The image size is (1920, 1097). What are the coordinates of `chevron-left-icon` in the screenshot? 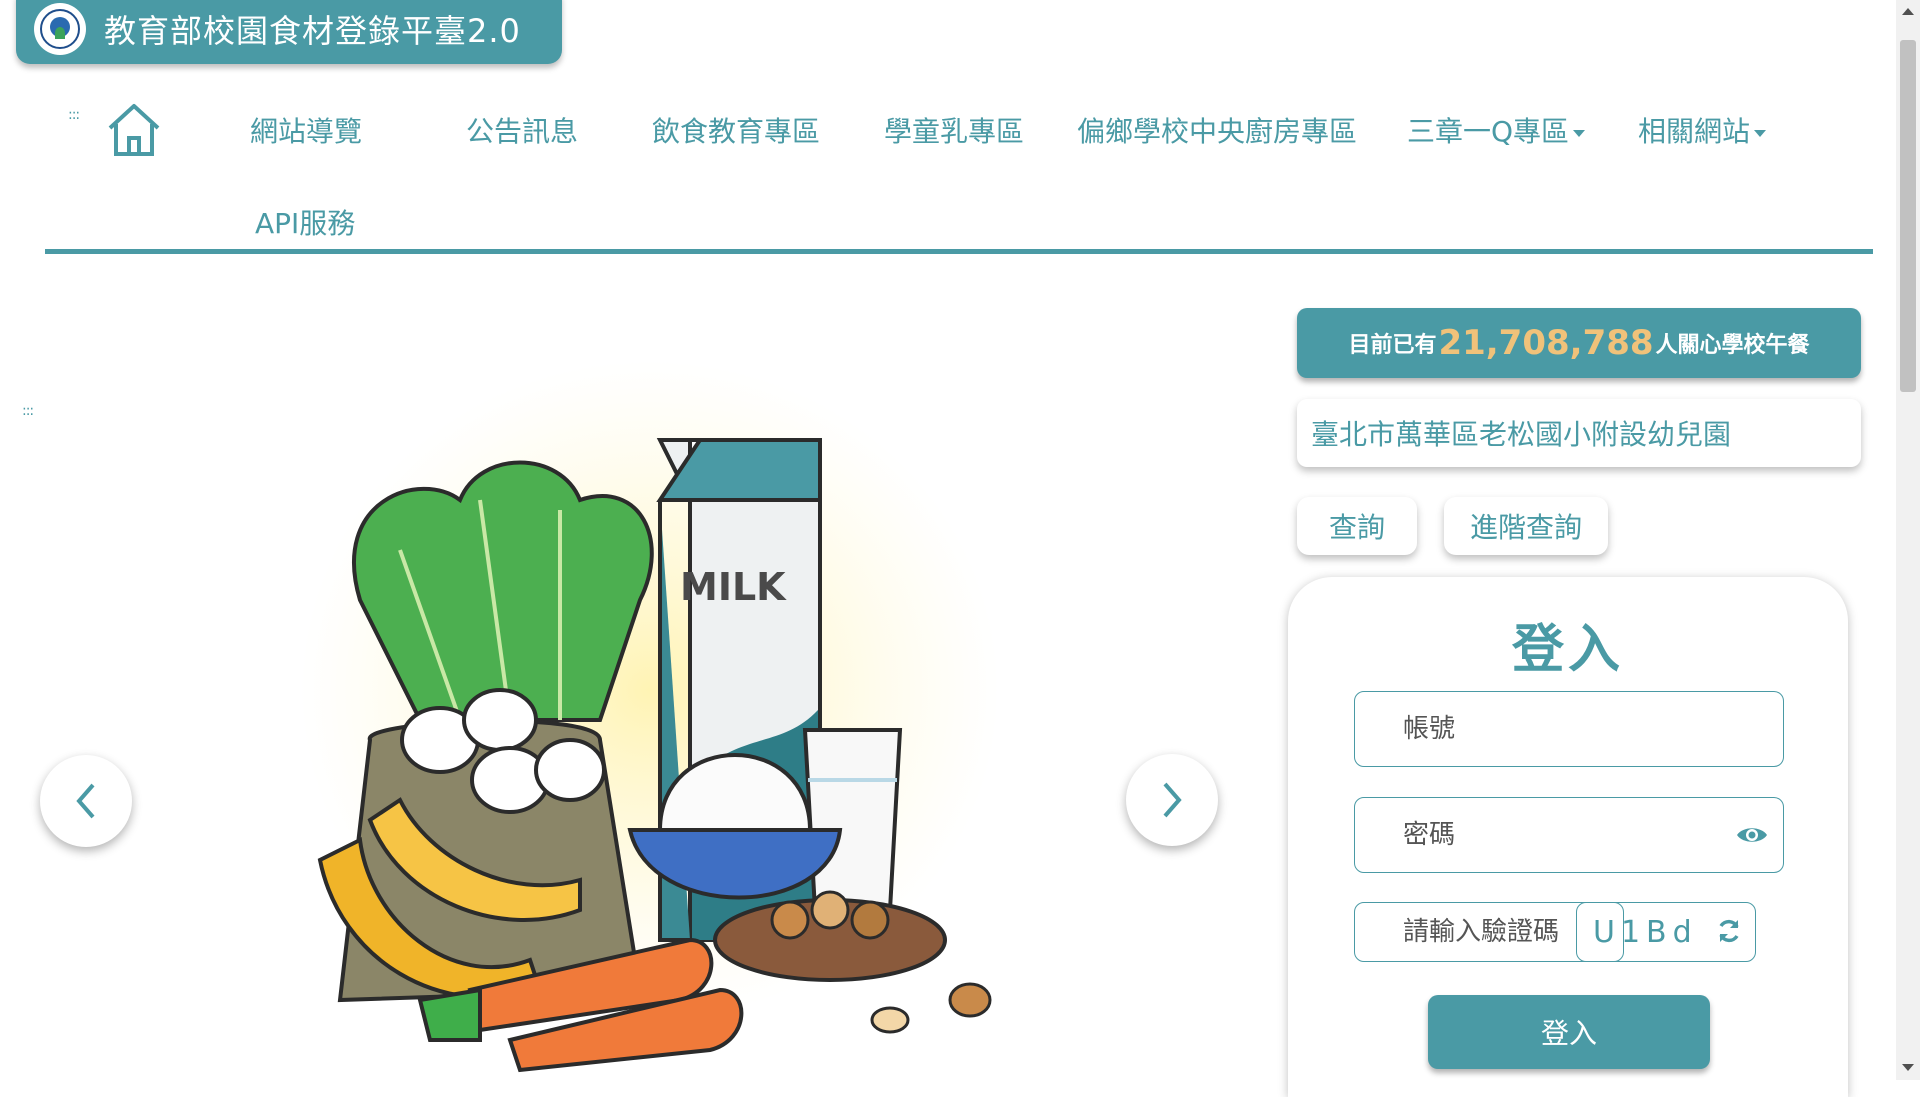 It's located at (85, 801).